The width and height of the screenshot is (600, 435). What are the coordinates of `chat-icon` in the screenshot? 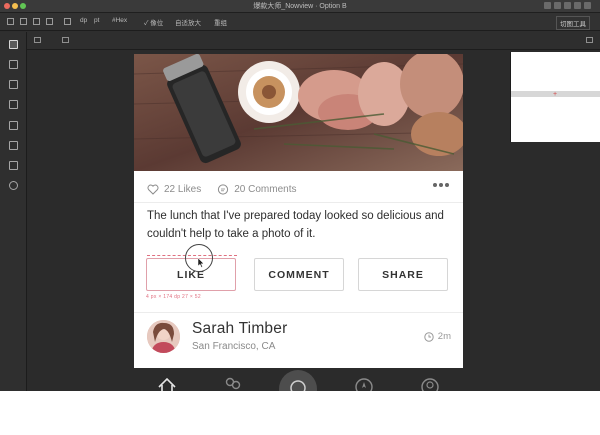 It's located at (298, 385).